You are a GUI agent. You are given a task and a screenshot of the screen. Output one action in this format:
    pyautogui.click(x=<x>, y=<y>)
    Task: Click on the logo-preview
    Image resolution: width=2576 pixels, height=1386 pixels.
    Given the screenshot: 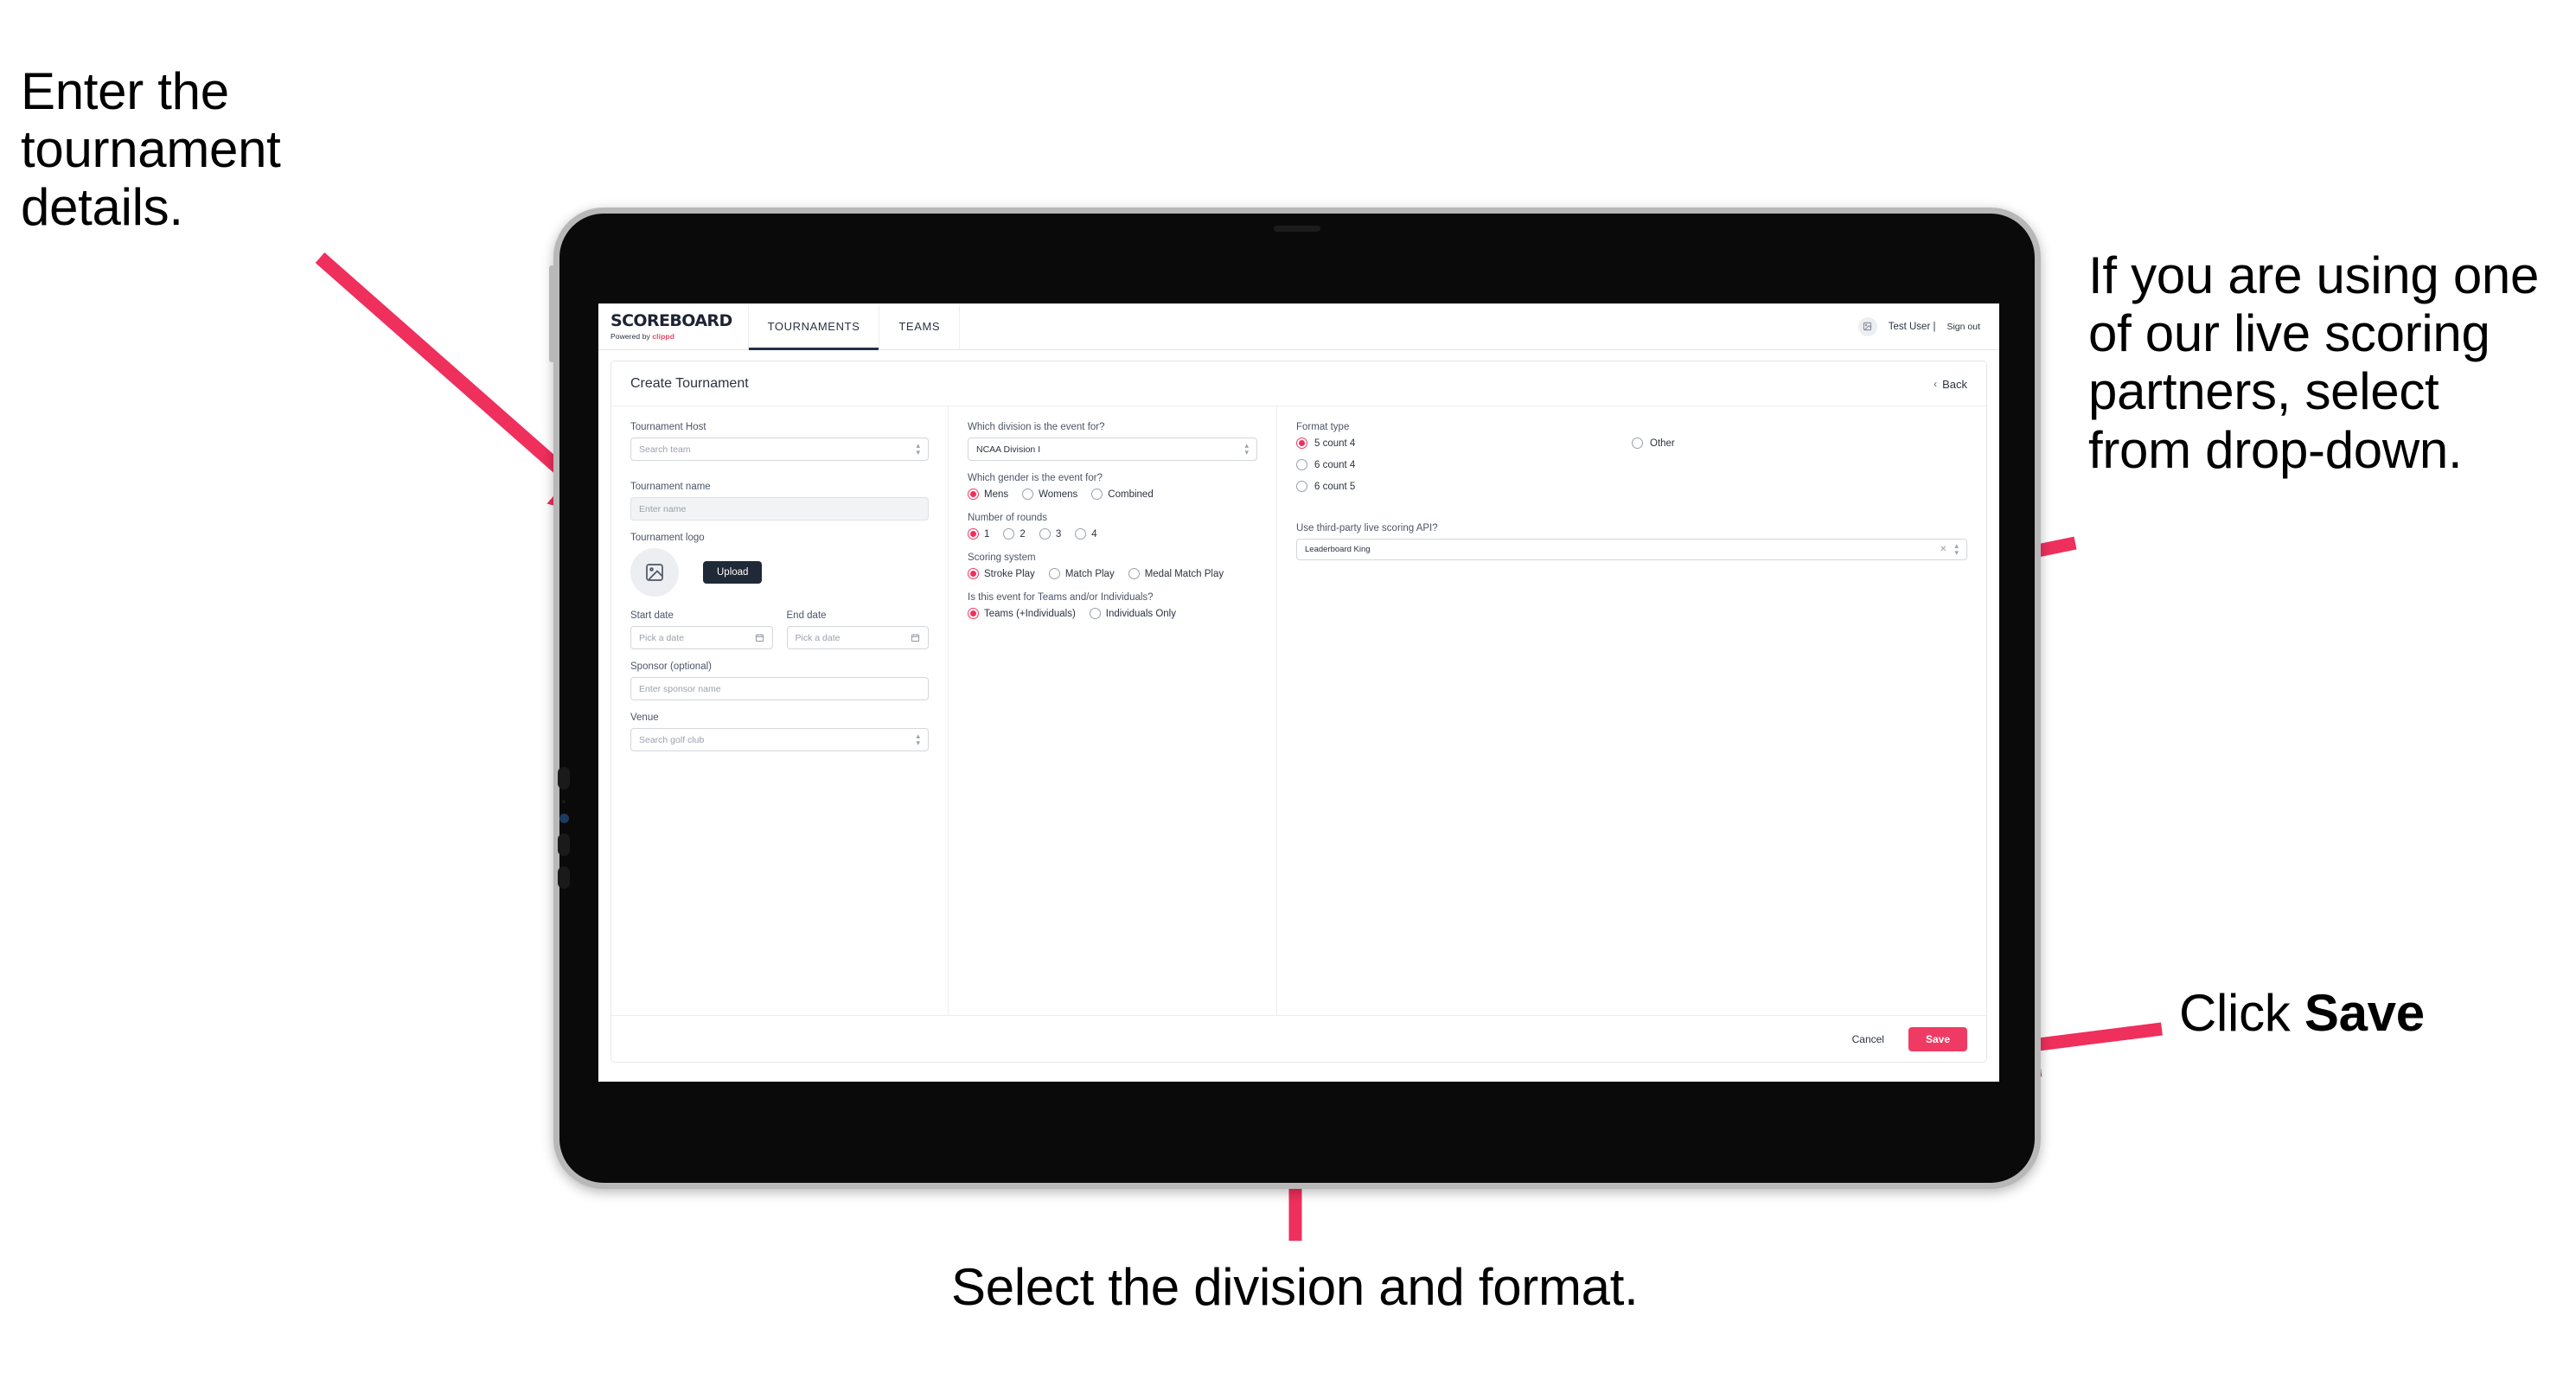 What is the action you would take?
    pyautogui.click(x=654, y=572)
    